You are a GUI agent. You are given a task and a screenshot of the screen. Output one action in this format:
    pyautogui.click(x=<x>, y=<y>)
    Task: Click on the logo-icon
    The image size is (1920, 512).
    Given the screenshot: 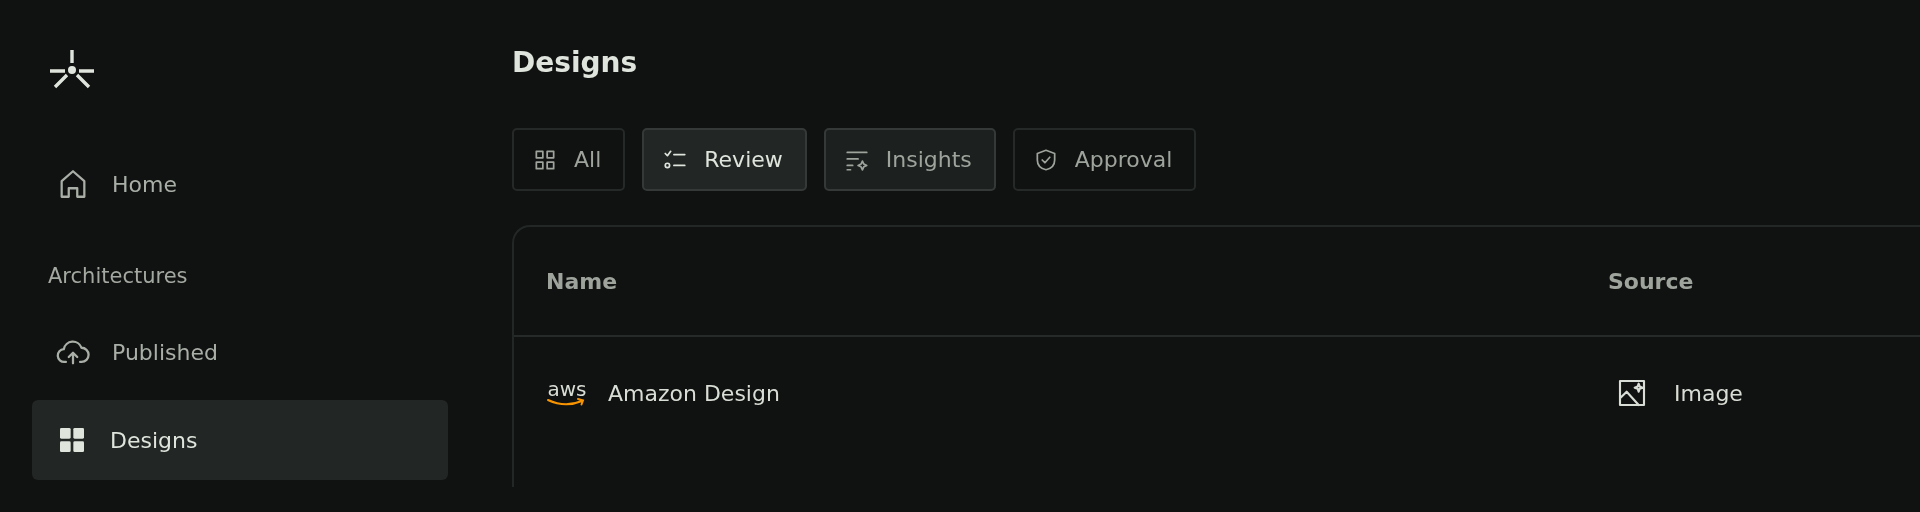 What is the action you would take?
    pyautogui.click(x=72, y=70)
    